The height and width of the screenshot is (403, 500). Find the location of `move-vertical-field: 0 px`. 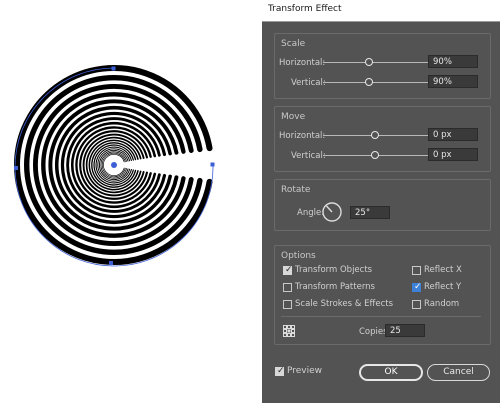

move-vertical-field: 0 px is located at coordinates (453, 154).